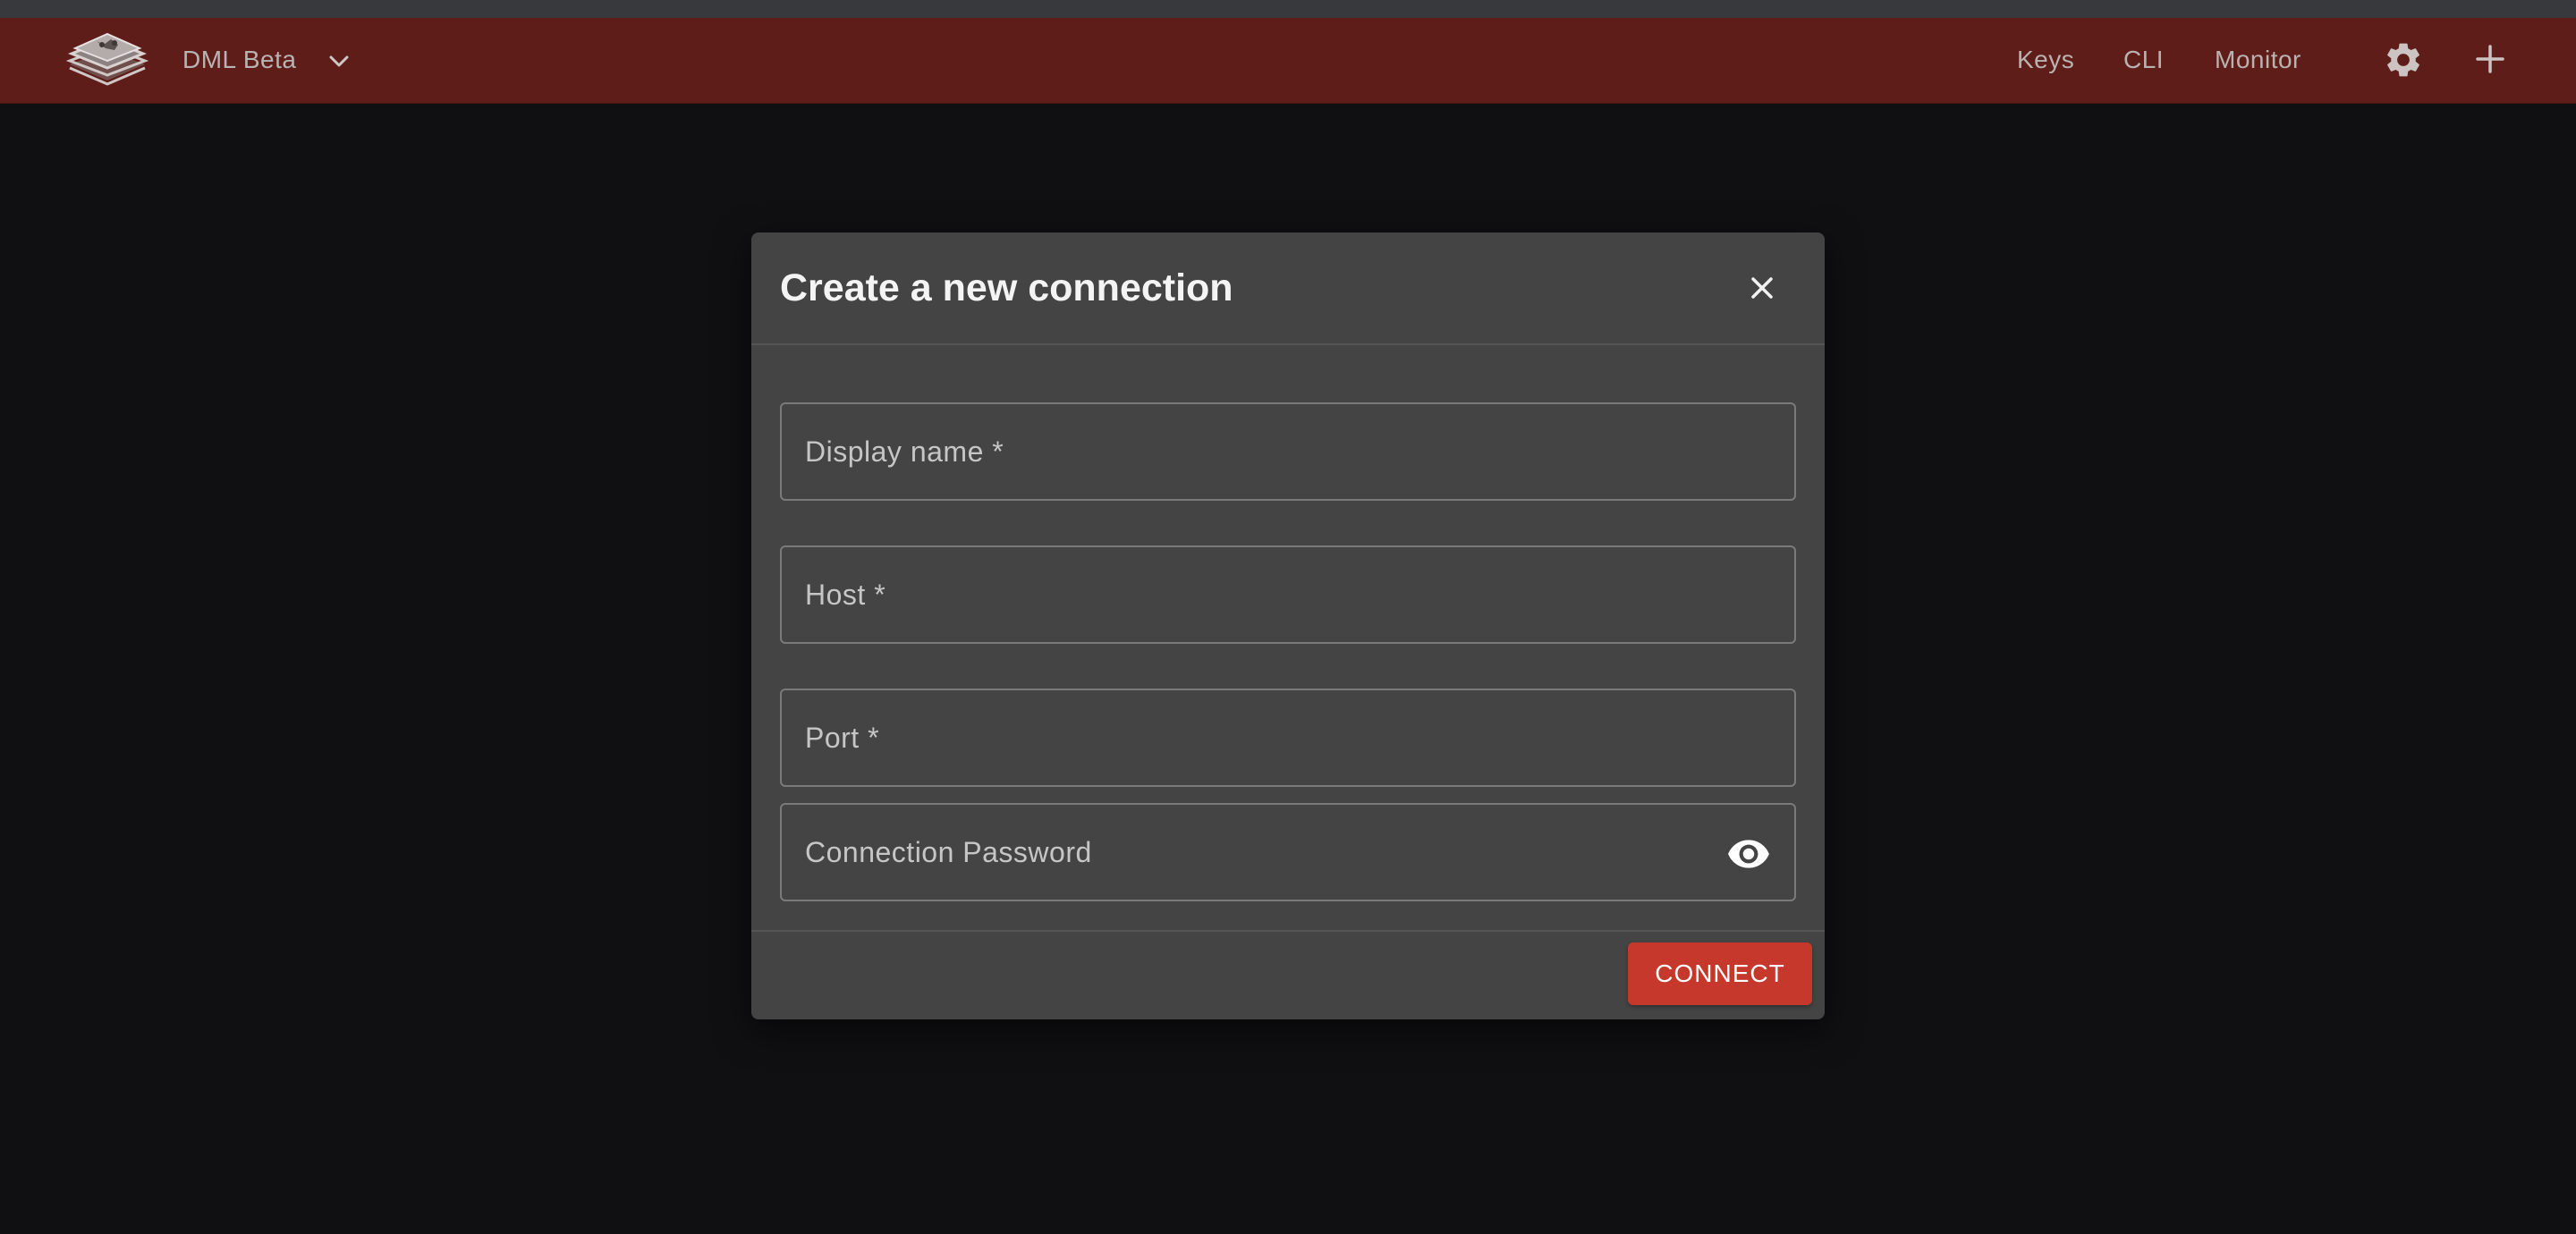 The height and width of the screenshot is (1234, 2576). Describe the element at coordinates (1288, 61) in the screenshot. I see `top-navigation-bar: DML Beta Keys CLI Monitor` at that location.